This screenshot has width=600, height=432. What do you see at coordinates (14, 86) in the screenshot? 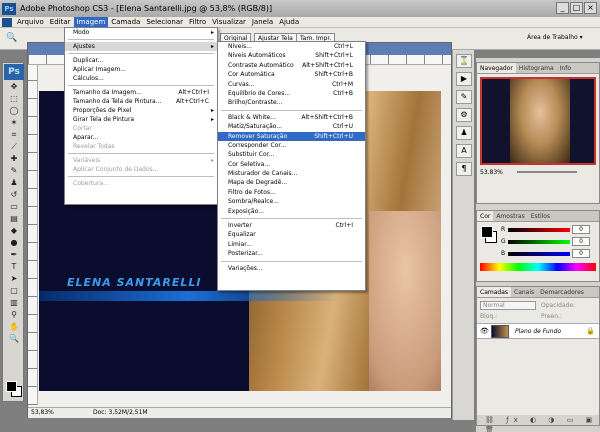
I see `move-tool-icon: ✥` at bounding box center [14, 86].